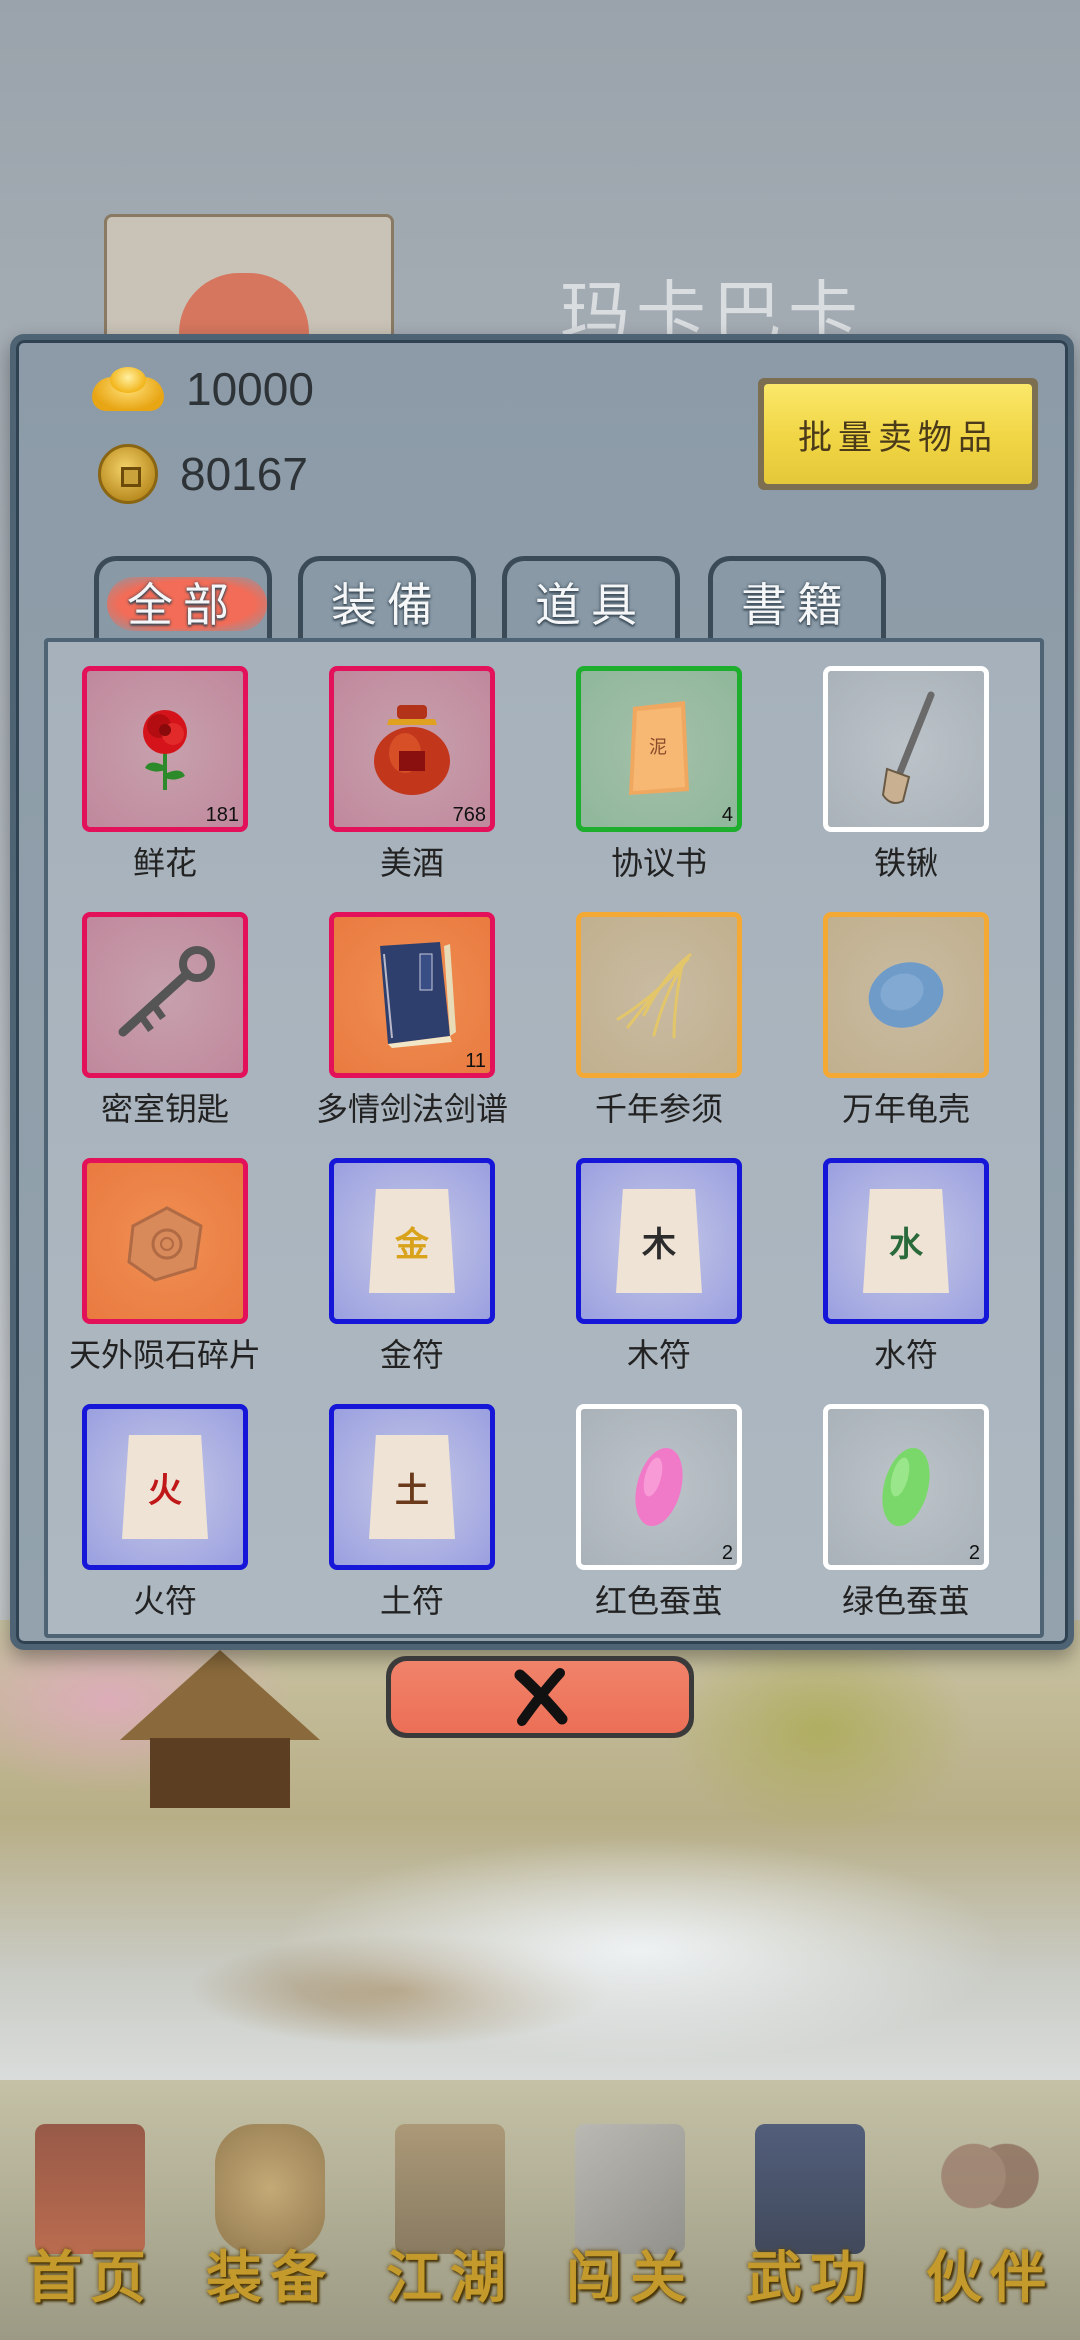 This screenshot has width=1080, height=2340. Describe the element at coordinates (469, 815) in the screenshot. I see `item-count: 768` at that location.